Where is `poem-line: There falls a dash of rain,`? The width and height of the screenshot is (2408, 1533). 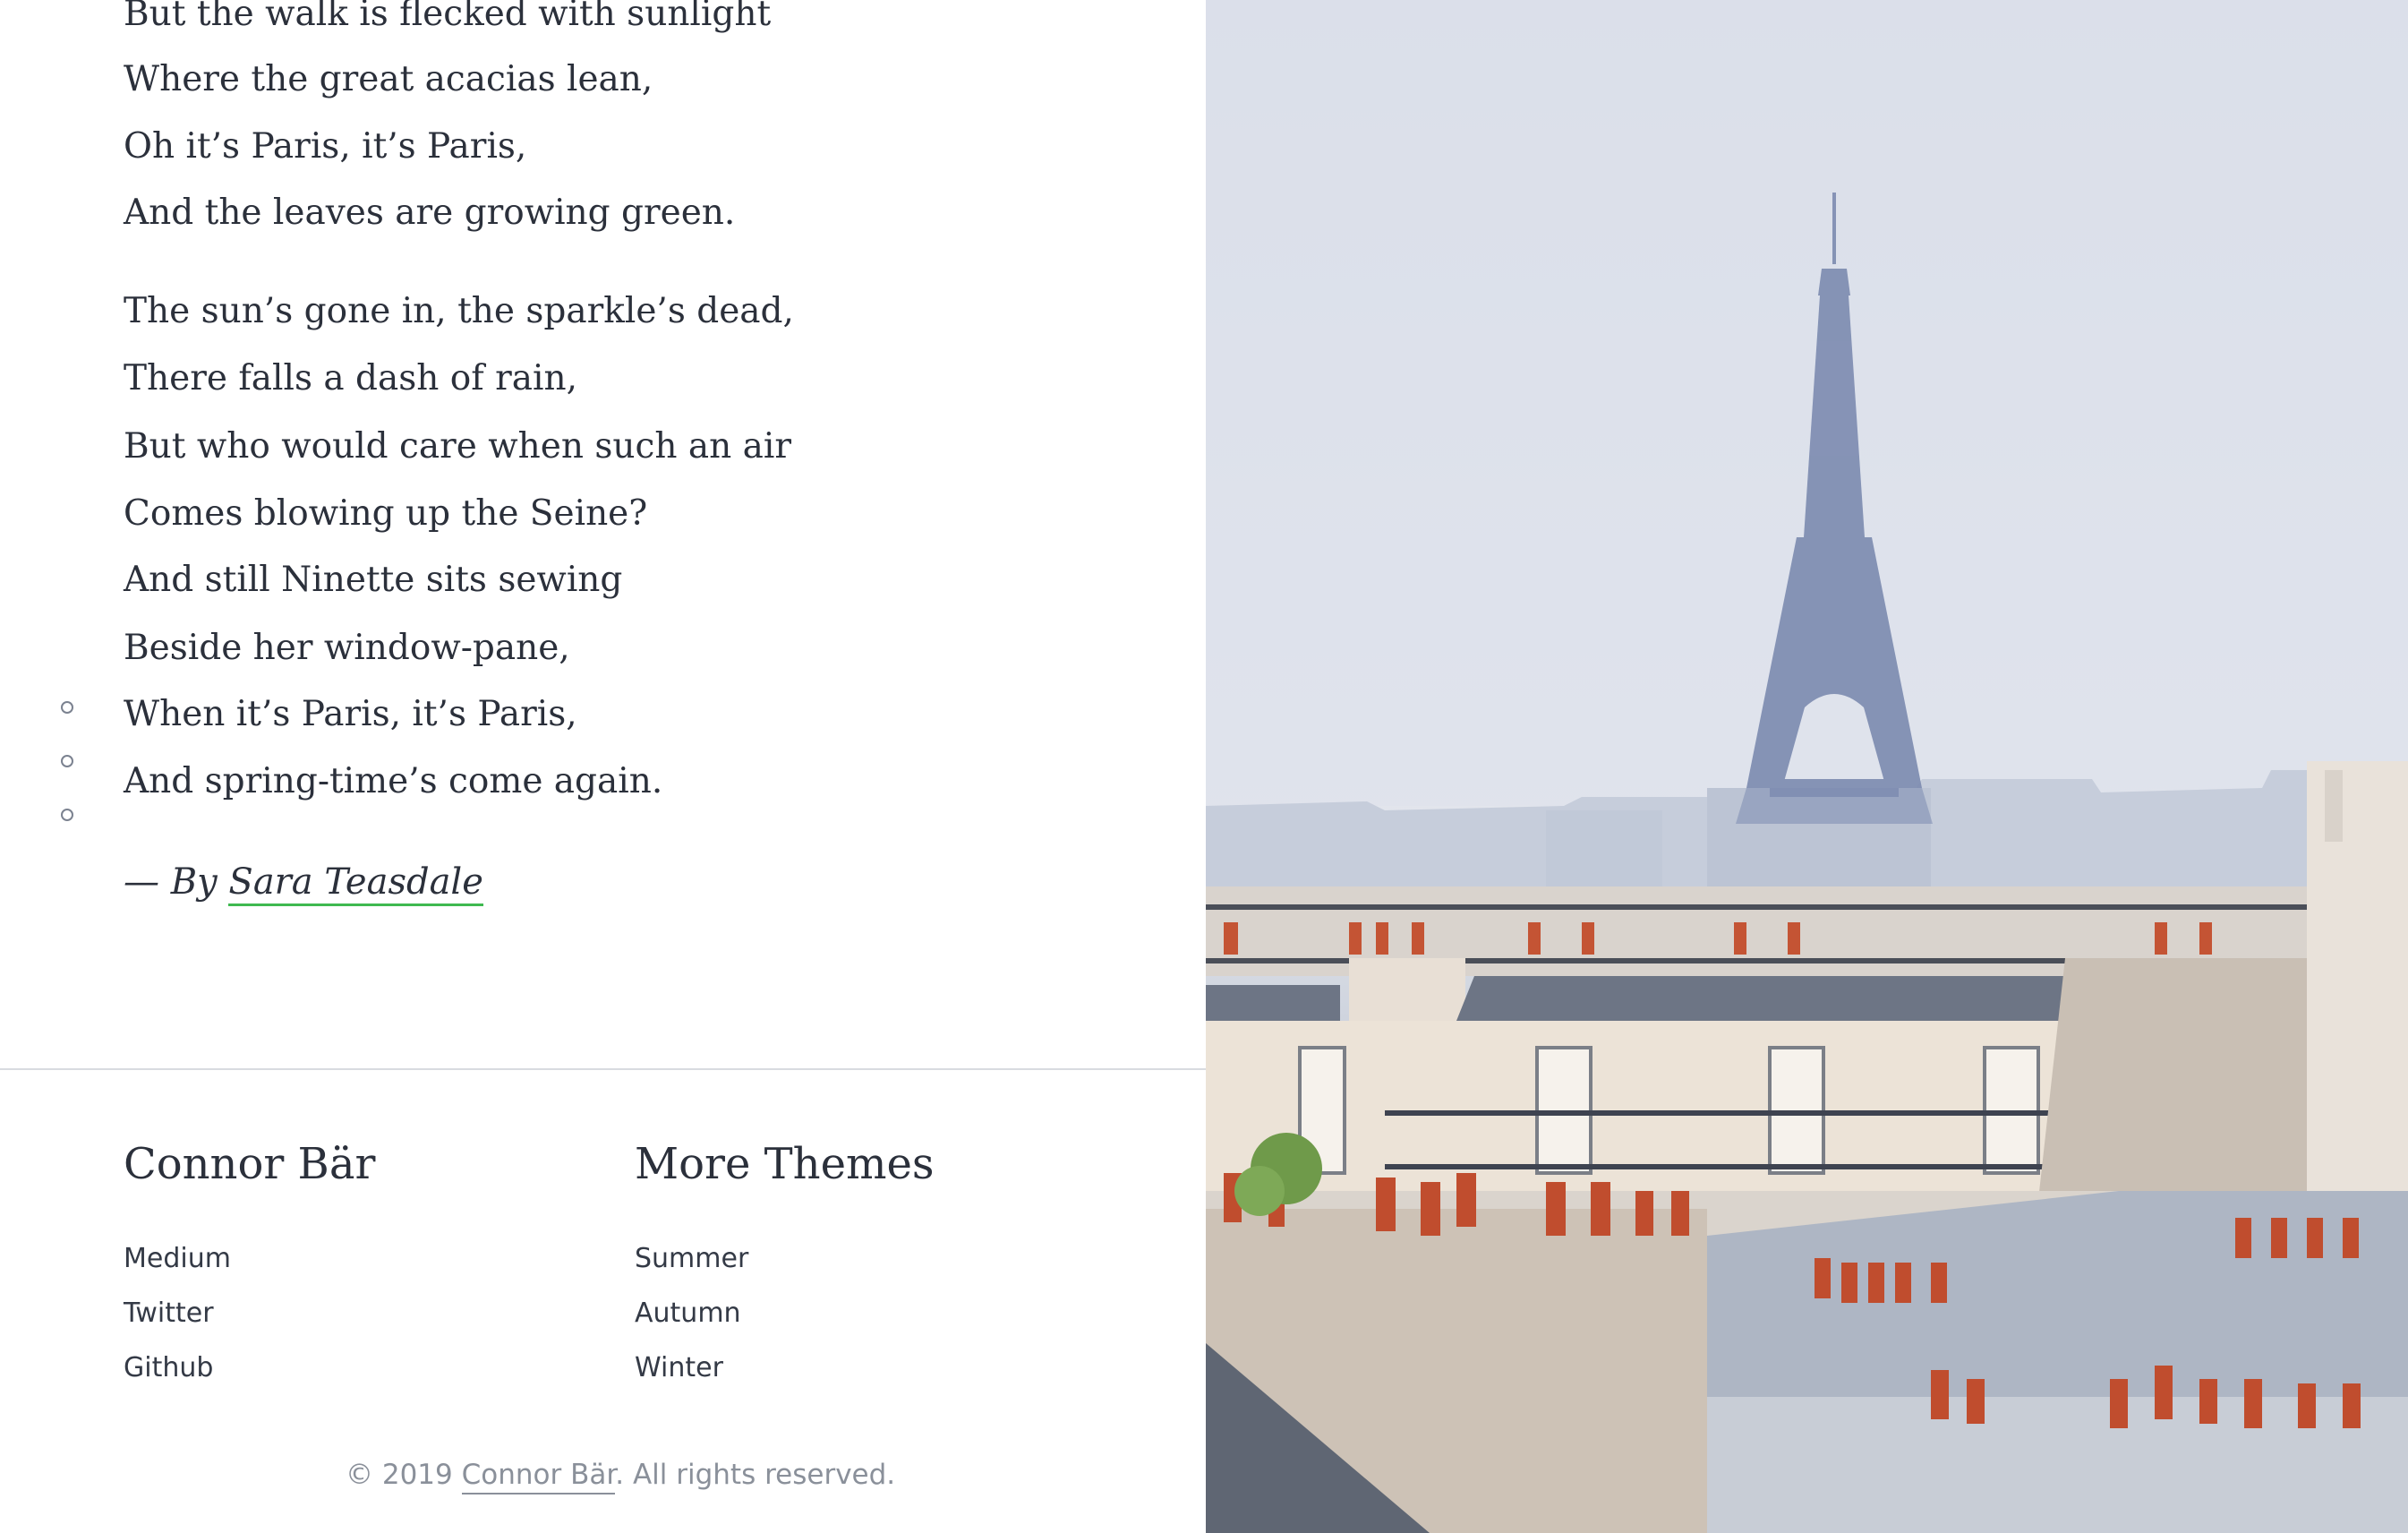
poem-line: There falls a dash of rain, is located at coordinates (350, 378).